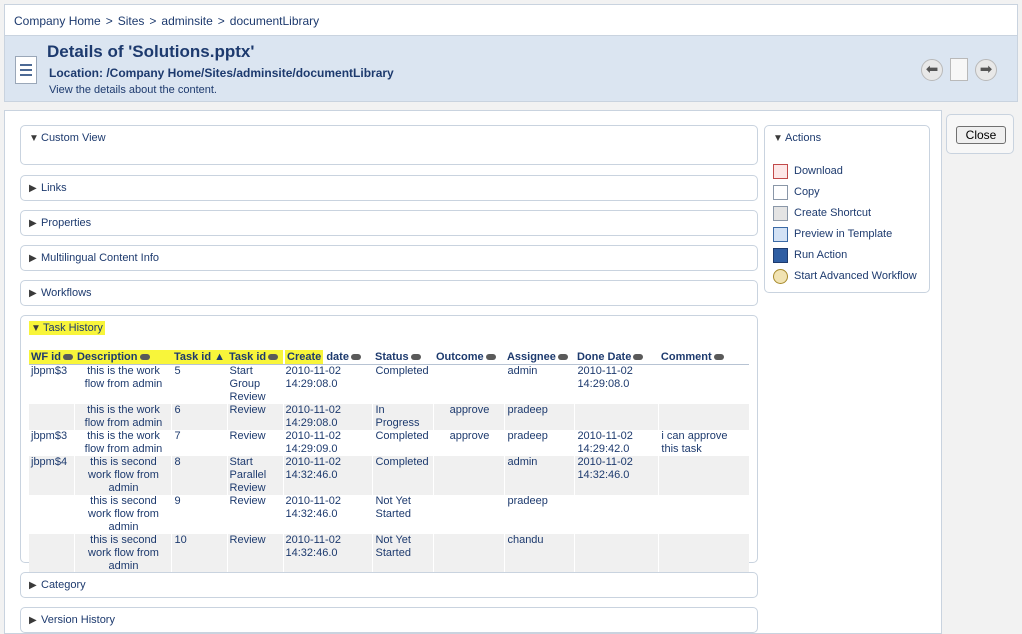  Describe the element at coordinates (616, 475) in the screenshot. I see `done-date-cell: 2010-11-02 14:32:46.0` at that location.